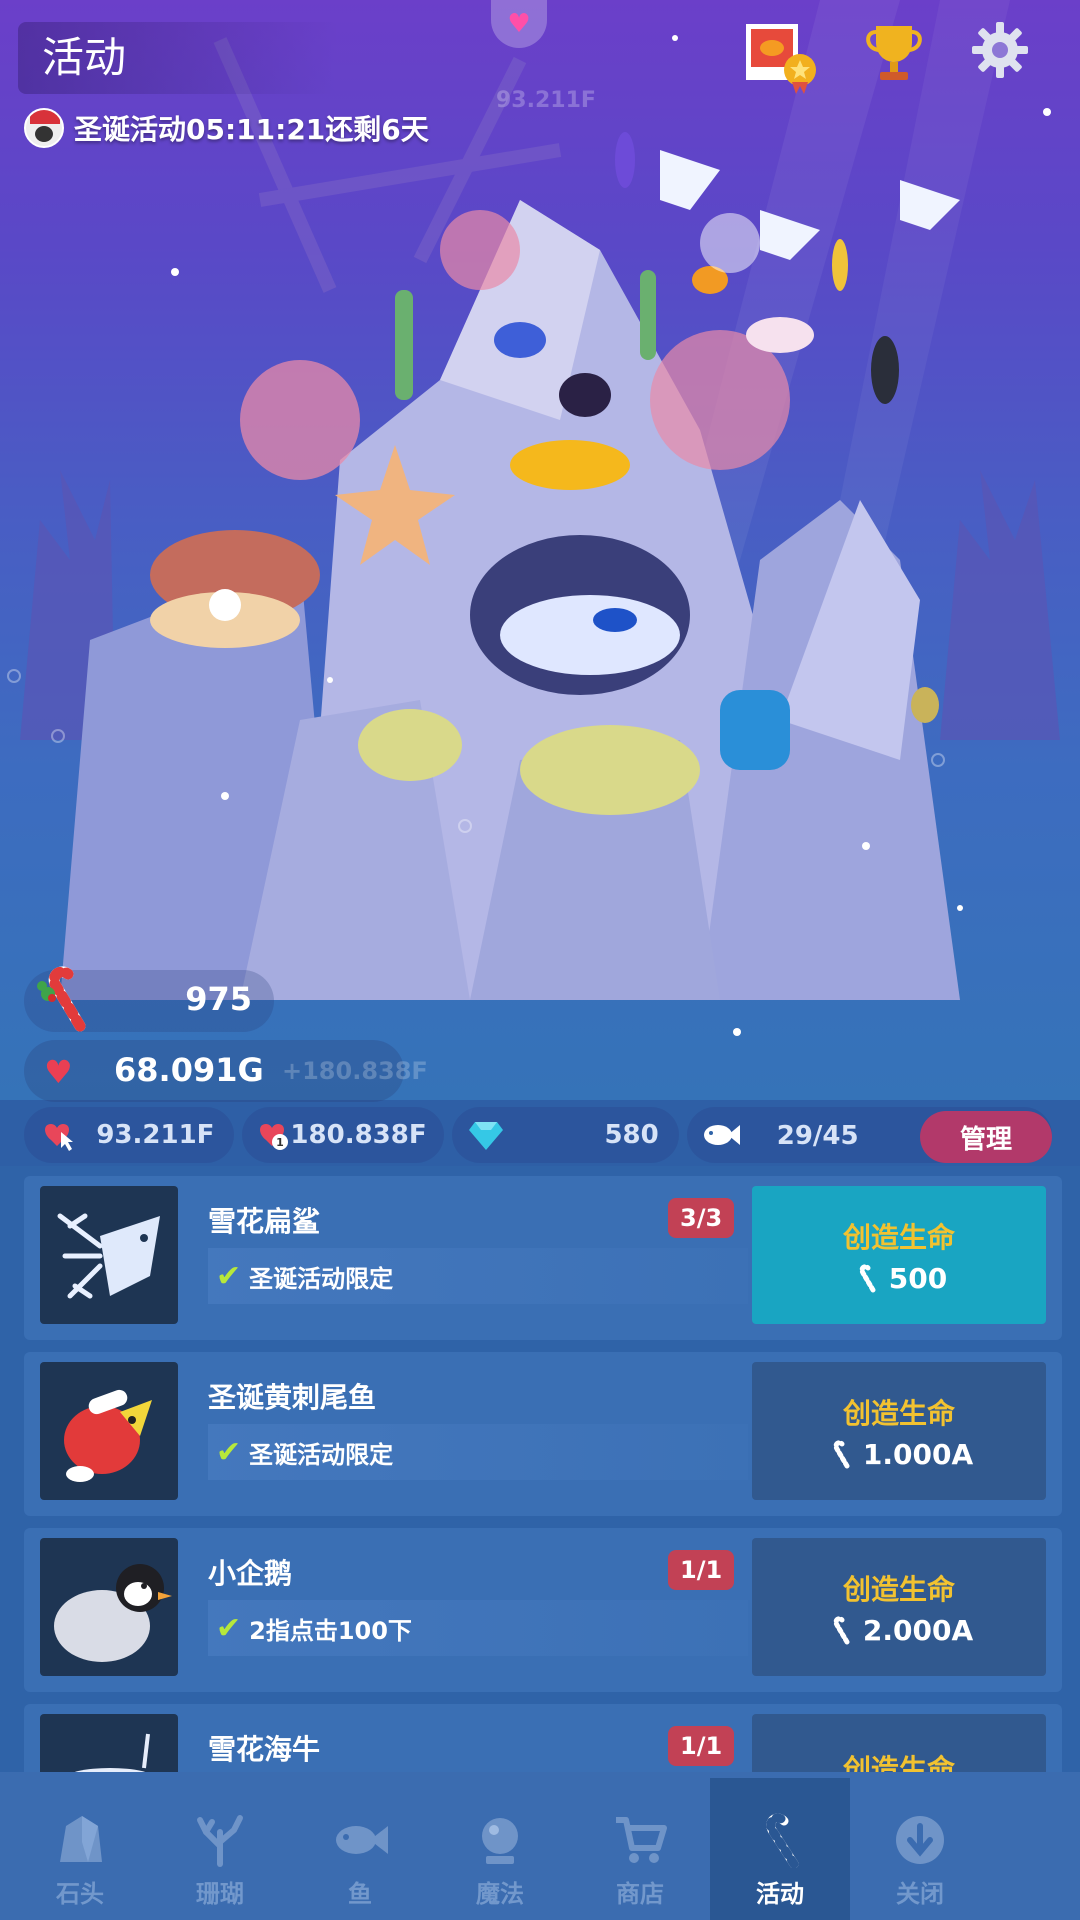  I want to click on snowflake-sea-slug-thumbnail, so click(109, 1743).